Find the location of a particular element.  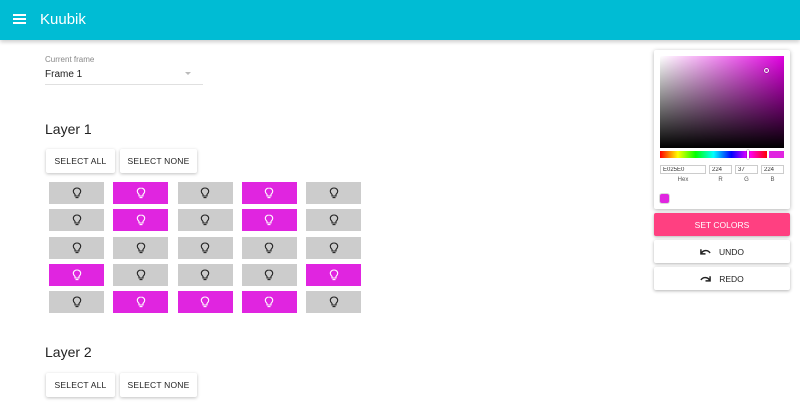

red-input is located at coordinates (720, 169).